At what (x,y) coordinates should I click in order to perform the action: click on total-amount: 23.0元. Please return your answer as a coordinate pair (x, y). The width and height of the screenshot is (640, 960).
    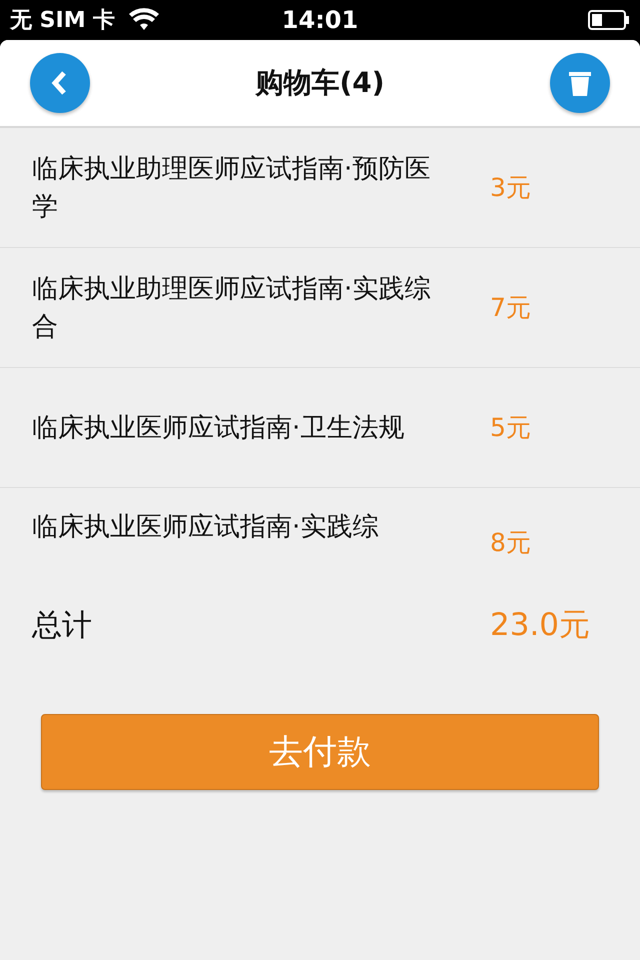
    Looking at the image, I should click on (540, 625).